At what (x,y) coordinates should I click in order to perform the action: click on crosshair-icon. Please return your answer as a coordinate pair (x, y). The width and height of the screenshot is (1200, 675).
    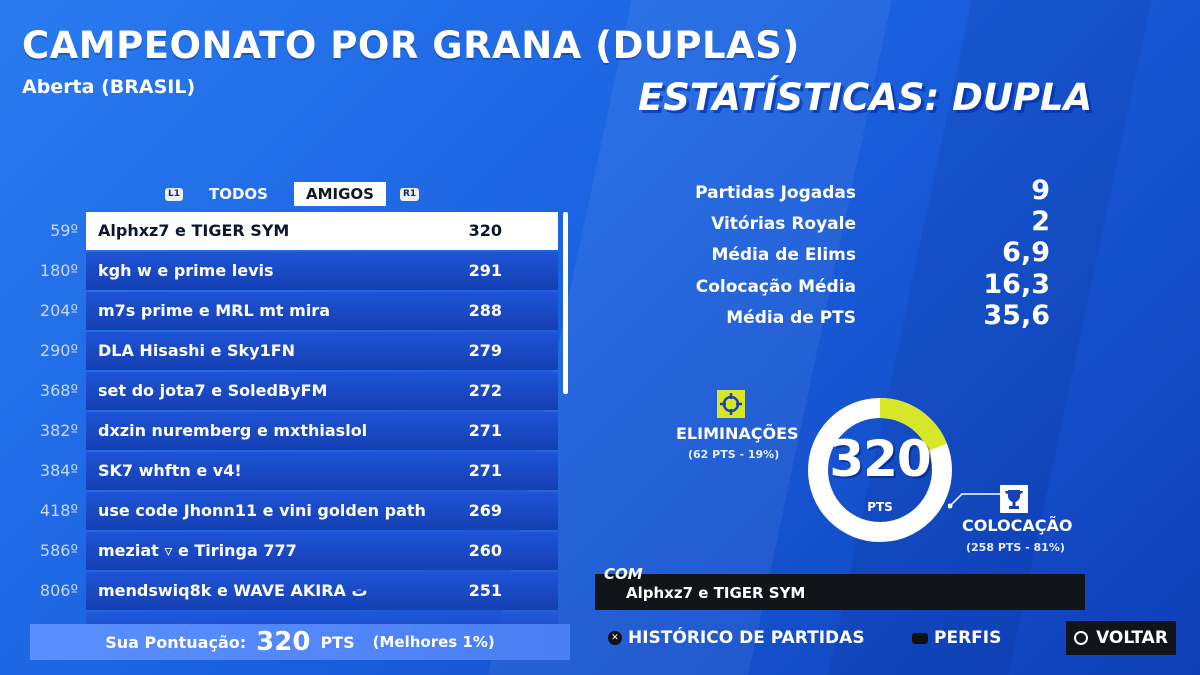
    Looking at the image, I should click on (731, 404).